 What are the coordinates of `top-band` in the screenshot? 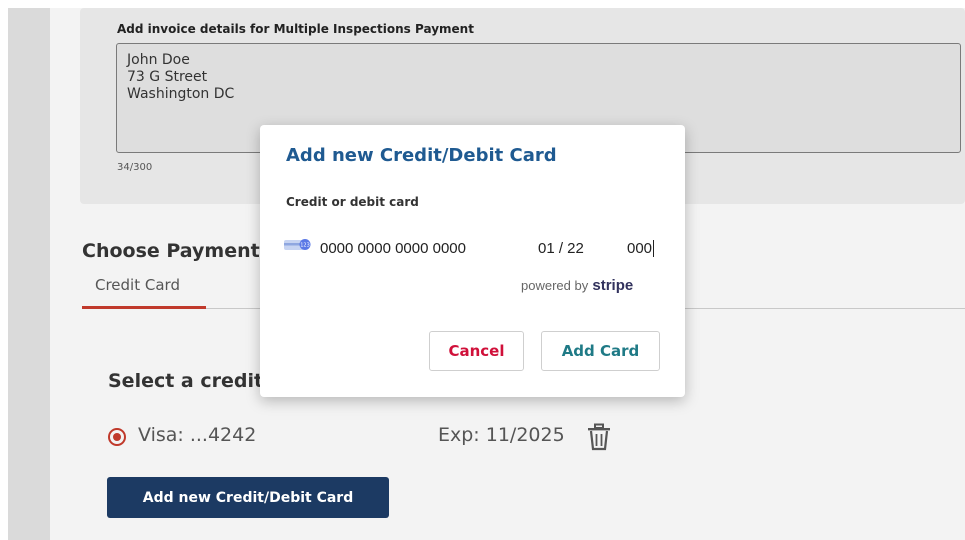 It's located at (482, 4).